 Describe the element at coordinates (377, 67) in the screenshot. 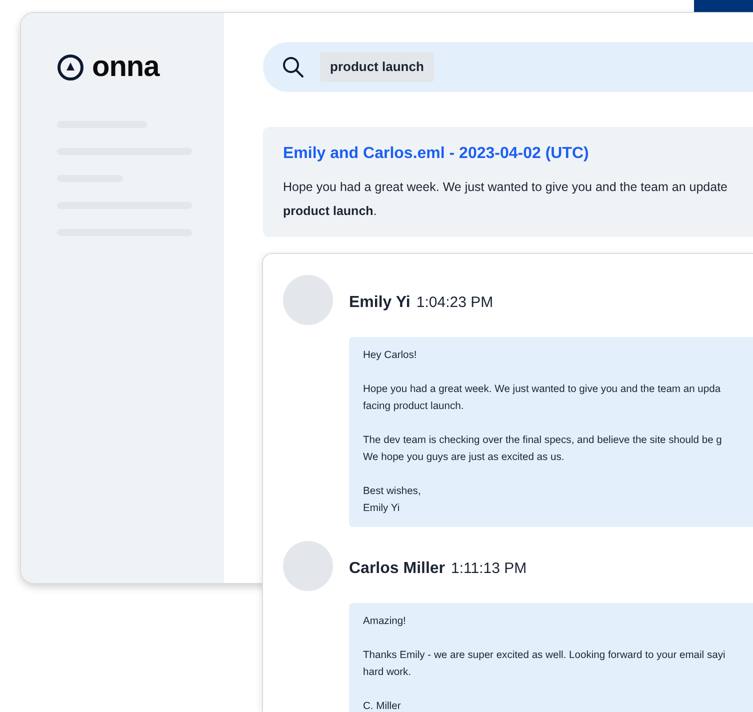

I see `search-term-tag: product launch` at that location.